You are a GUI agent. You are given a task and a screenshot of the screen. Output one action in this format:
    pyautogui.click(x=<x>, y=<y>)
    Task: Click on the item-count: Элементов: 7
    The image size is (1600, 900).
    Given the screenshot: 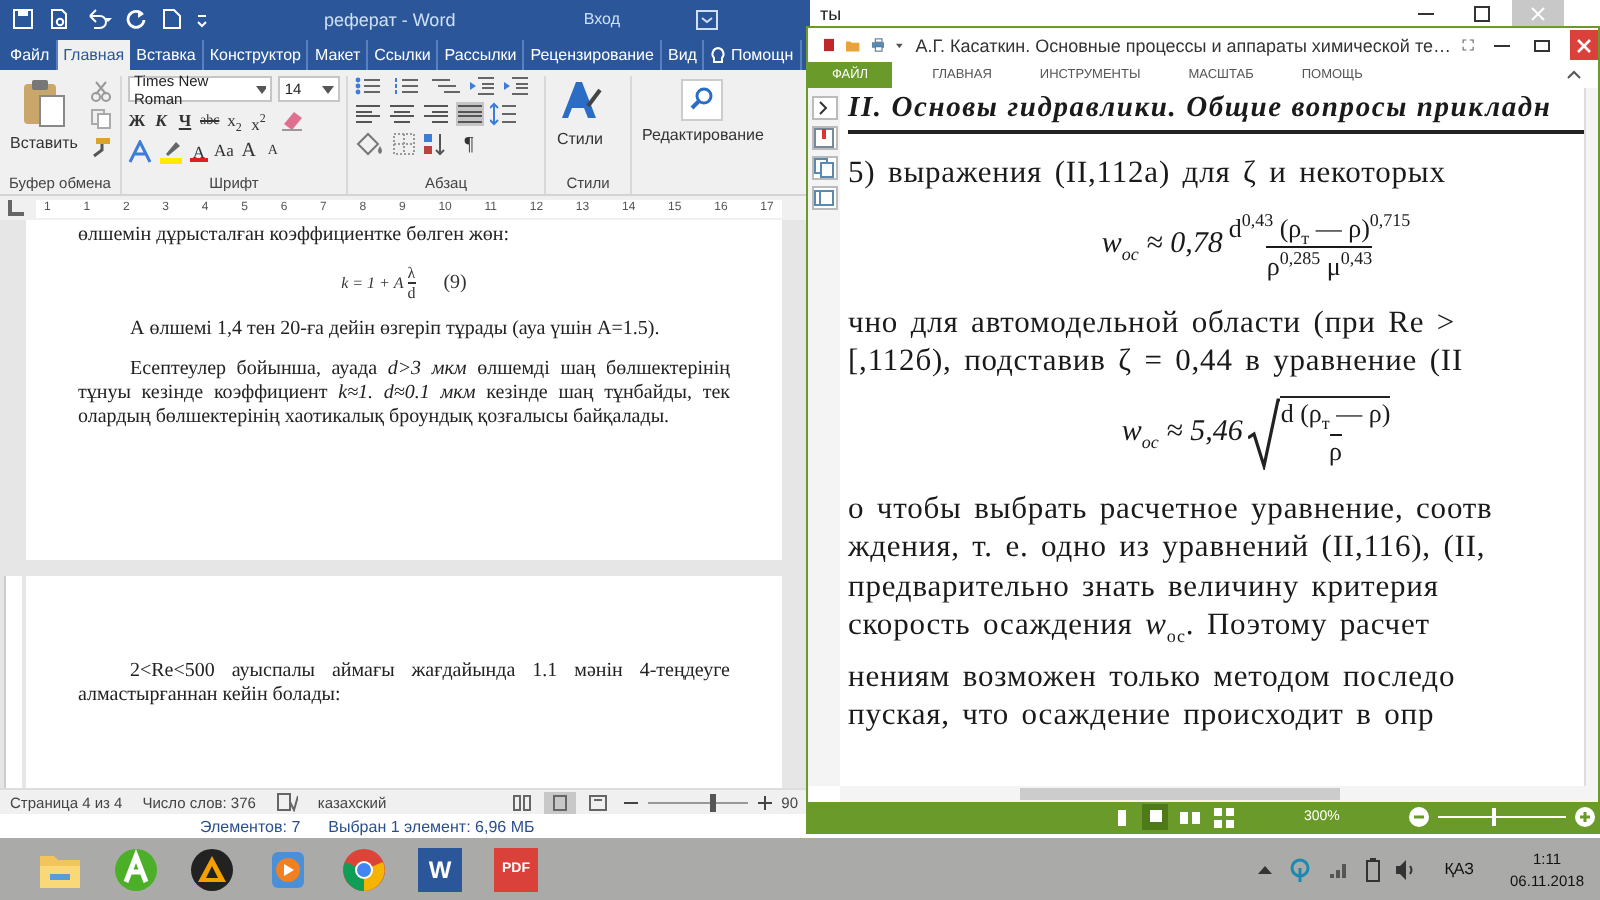 What is the action you would take?
    pyautogui.click(x=250, y=826)
    